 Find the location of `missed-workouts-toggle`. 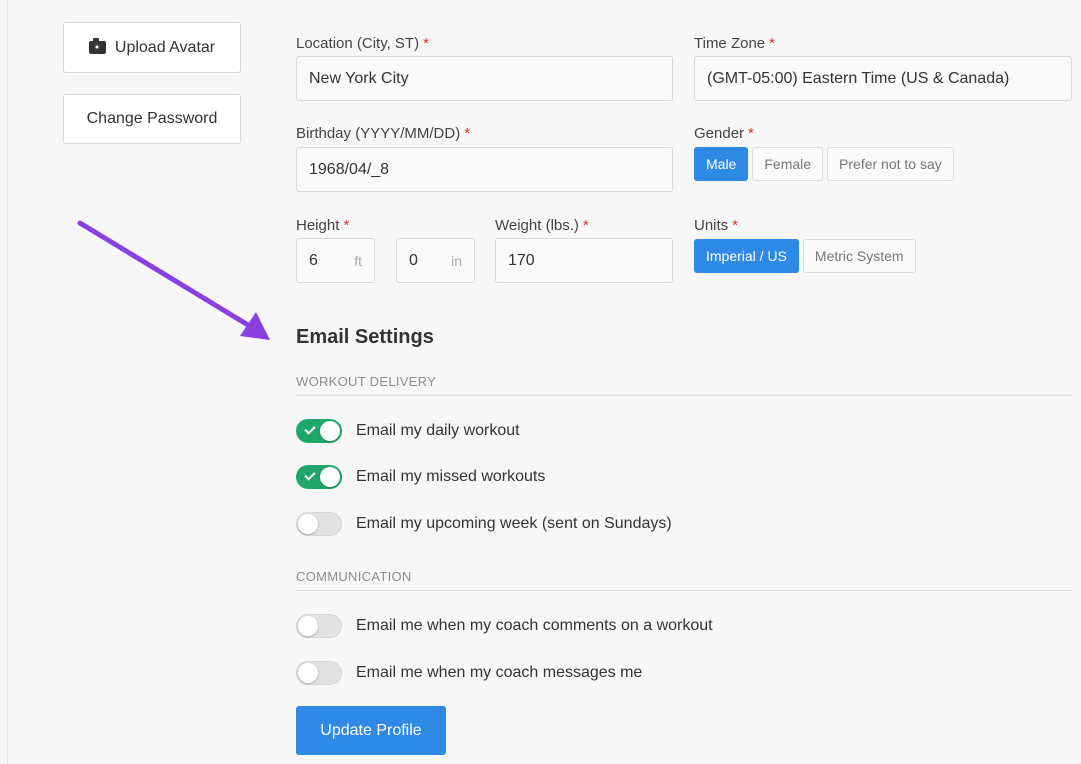

missed-workouts-toggle is located at coordinates (319, 477).